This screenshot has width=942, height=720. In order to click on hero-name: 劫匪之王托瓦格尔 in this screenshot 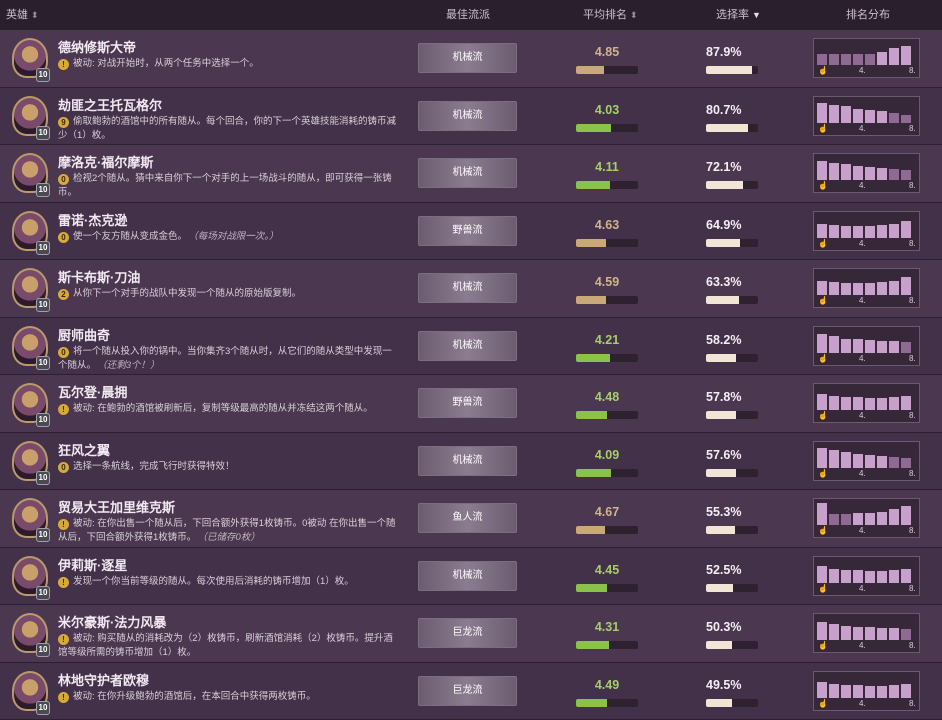, I will do `click(110, 104)`.